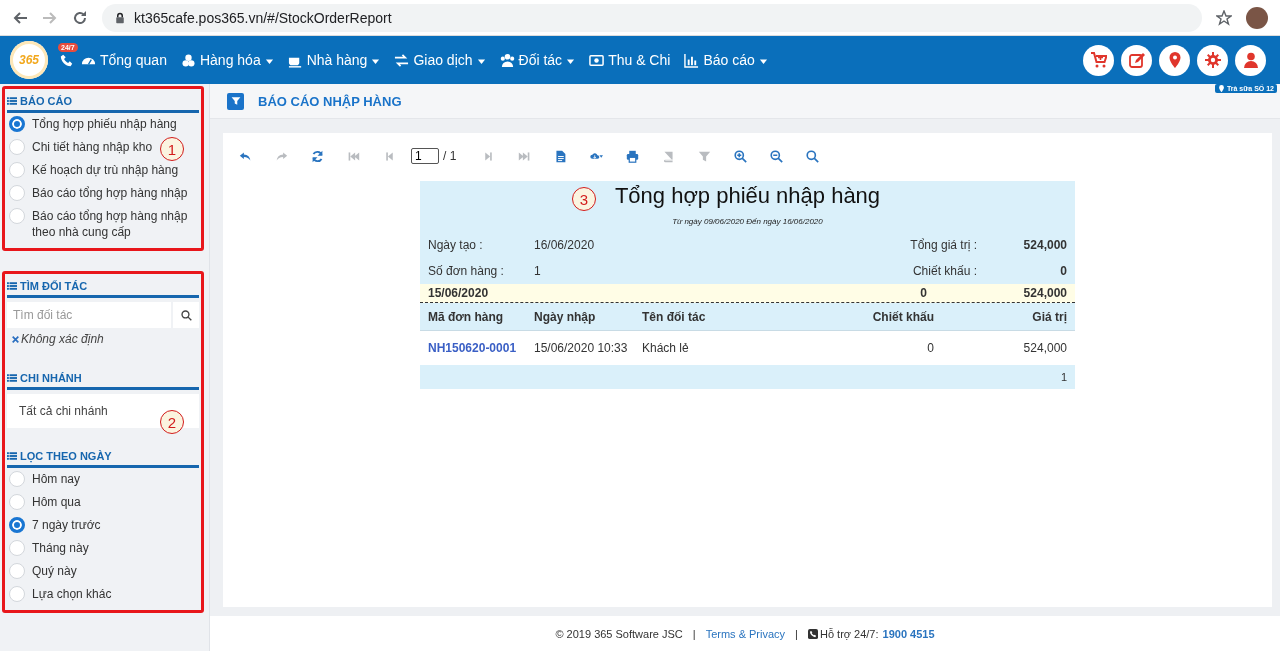 Image resolution: width=1280 pixels, height=651 pixels. I want to click on back-arrow-icon, so click(20, 17).